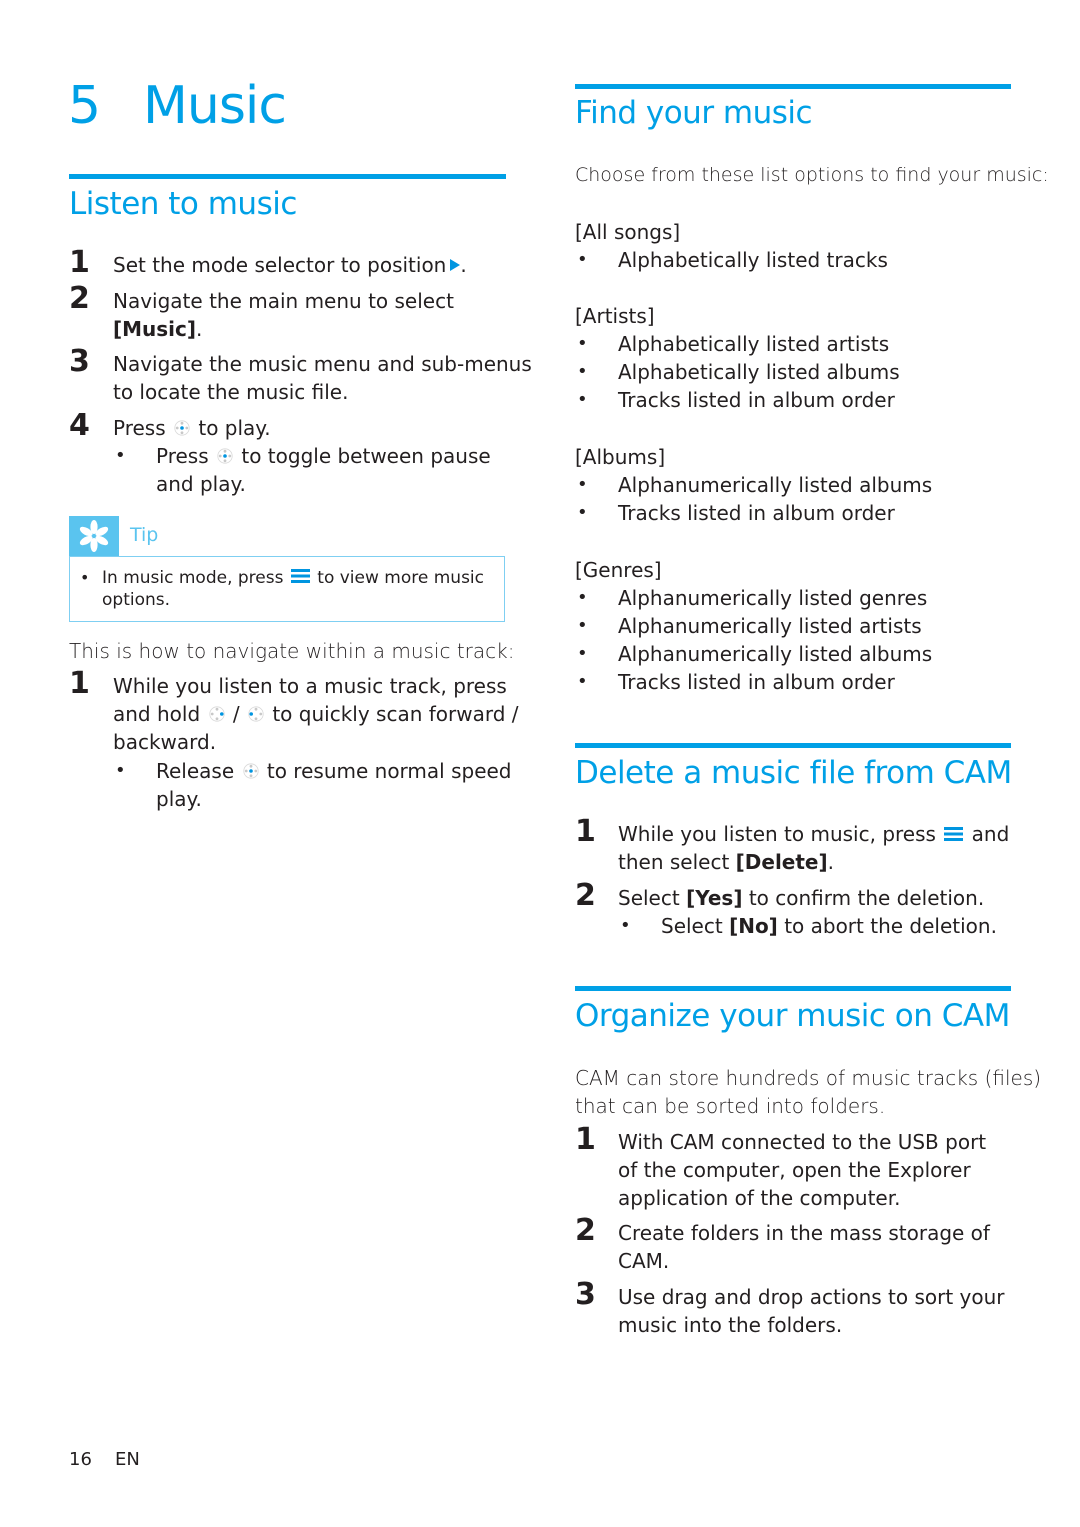 The height and width of the screenshot is (1527, 1080). I want to click on menu-option-label: [No], so click(753, 926).